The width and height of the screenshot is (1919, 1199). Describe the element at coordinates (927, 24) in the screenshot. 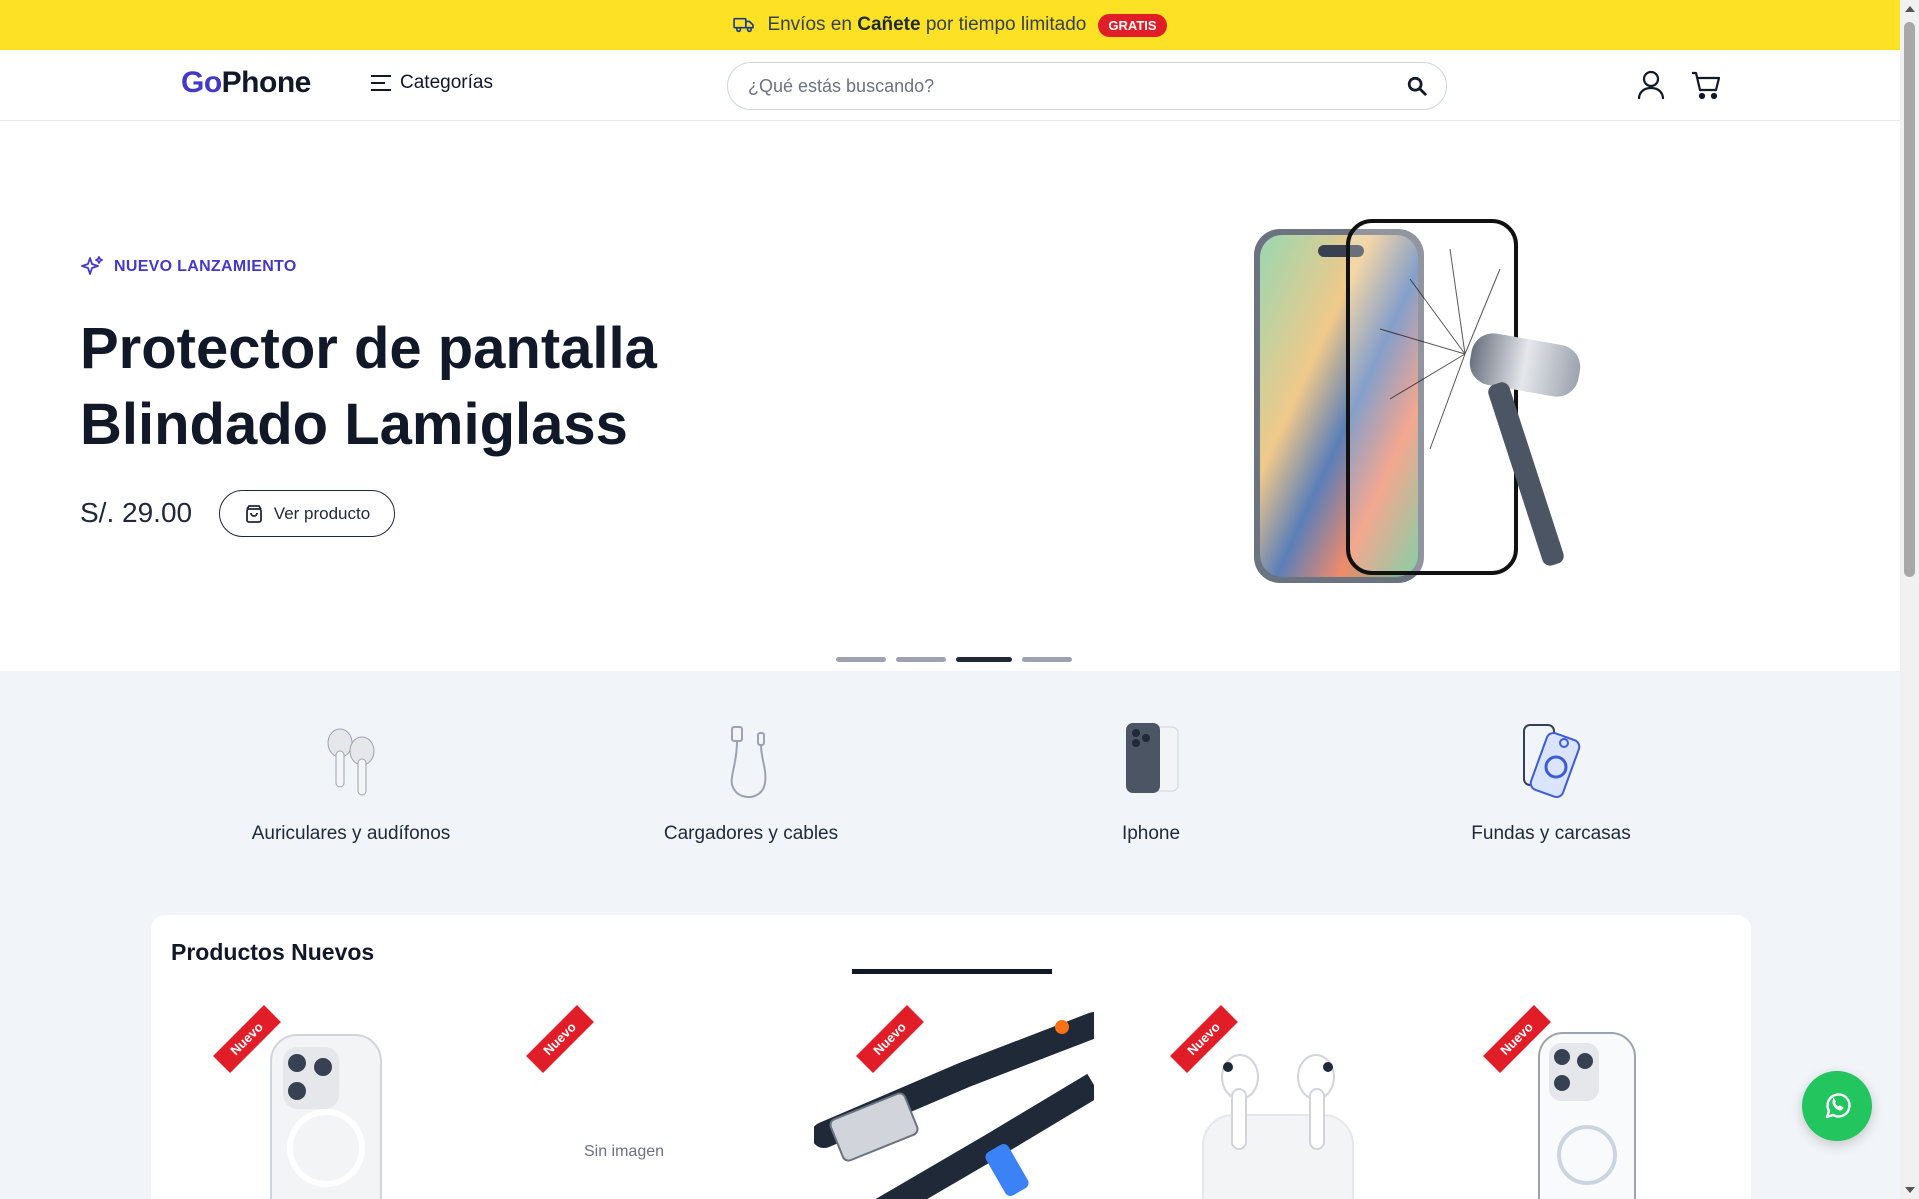

I see `announcement-text: Envíos en Cañete por tiempo limitado` at that location.